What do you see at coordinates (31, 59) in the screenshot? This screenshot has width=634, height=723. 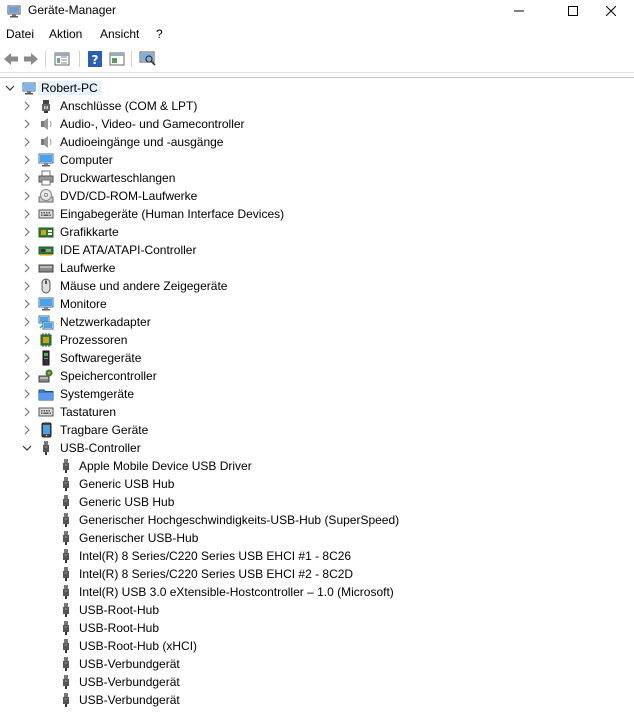 I see `forward-icon` at bounding box center [31, 59].